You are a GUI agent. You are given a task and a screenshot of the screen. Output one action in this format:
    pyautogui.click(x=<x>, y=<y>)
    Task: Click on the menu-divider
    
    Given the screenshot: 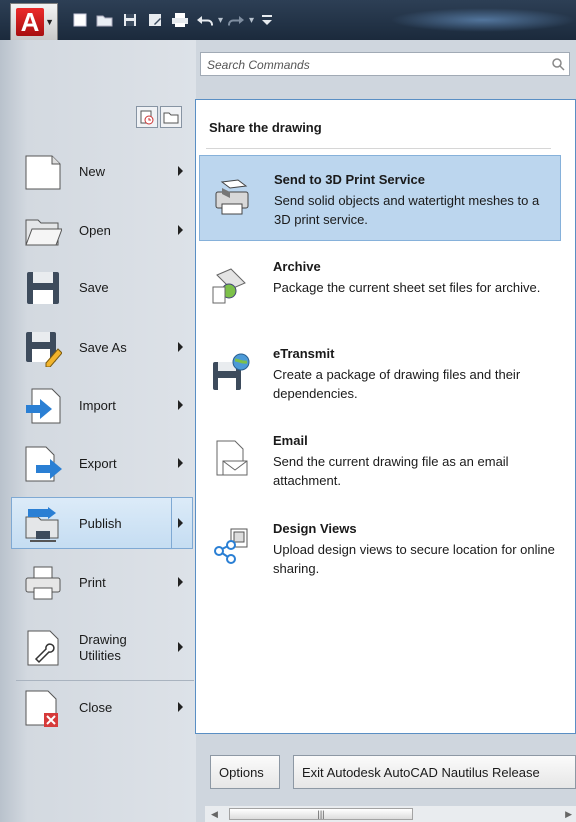 What is the action you would take?
    pyautogui.click(x=105, y=680)
    